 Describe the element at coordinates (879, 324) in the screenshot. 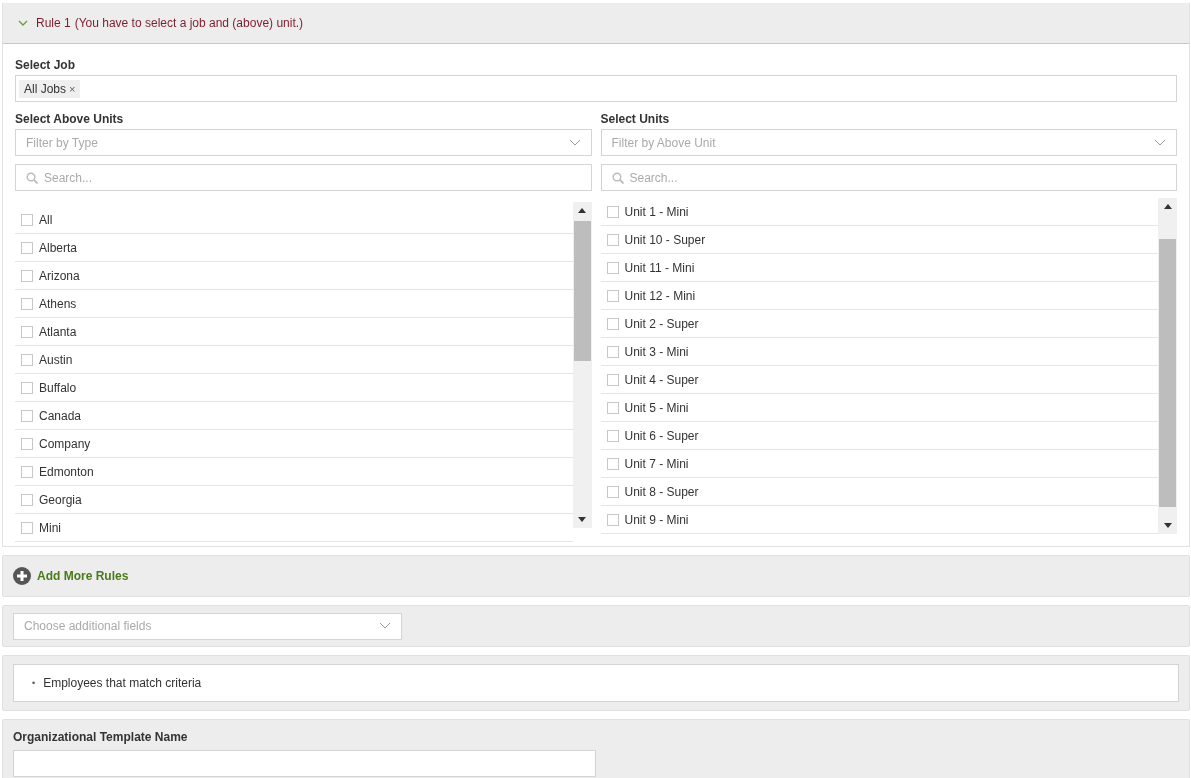

I see `checkbox-row: Unit 2 - Super` at that location.